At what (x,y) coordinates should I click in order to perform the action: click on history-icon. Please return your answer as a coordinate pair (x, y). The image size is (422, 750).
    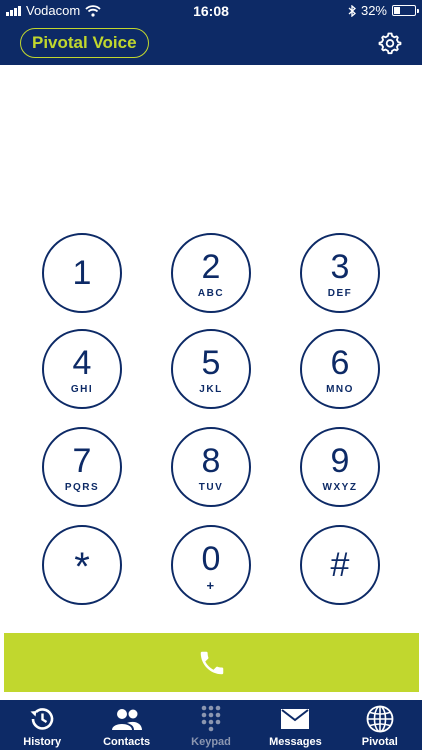
    Looking at the image, I should click on (42, 719).